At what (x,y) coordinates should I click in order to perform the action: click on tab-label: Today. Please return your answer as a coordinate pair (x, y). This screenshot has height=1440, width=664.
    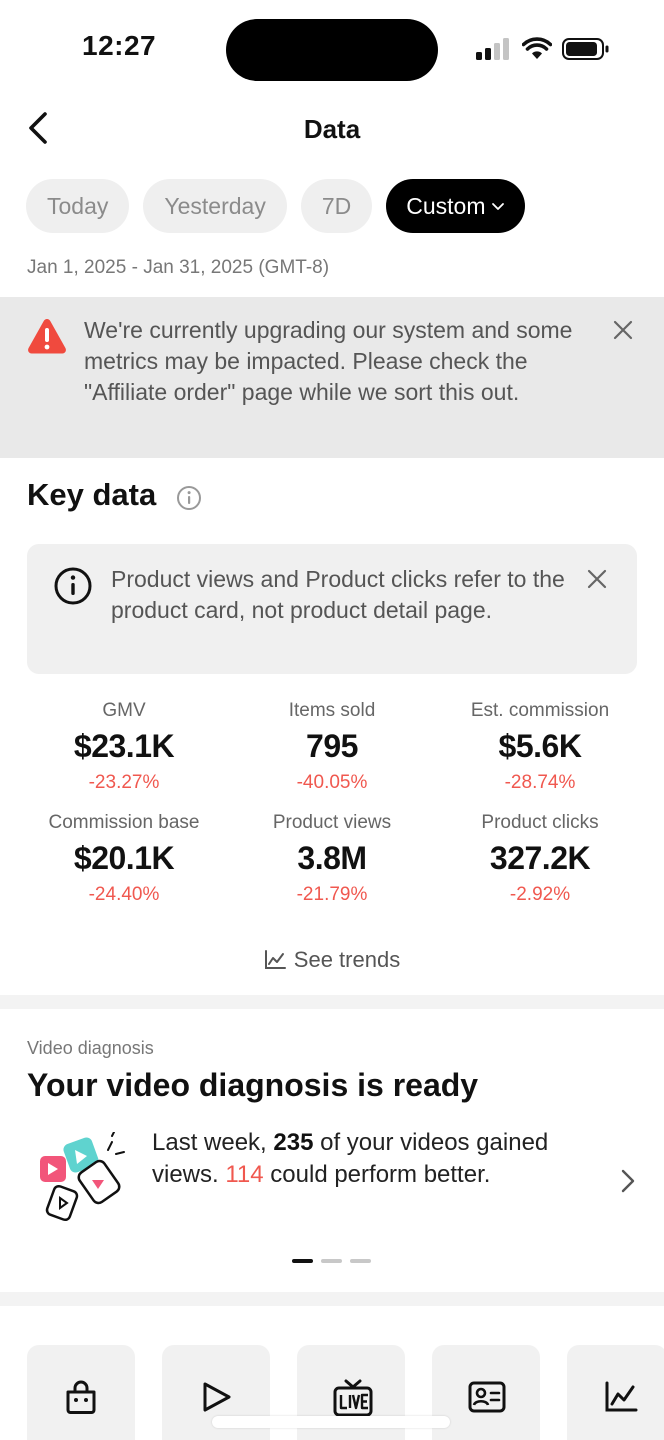
    Looking at the image, I should click on (78, 205).